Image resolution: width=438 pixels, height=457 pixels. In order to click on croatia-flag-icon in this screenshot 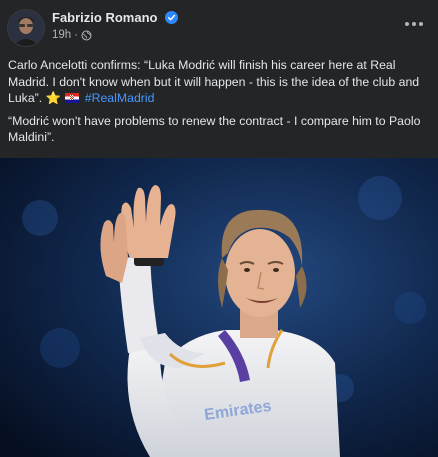, I will do `click(72, 98)`.